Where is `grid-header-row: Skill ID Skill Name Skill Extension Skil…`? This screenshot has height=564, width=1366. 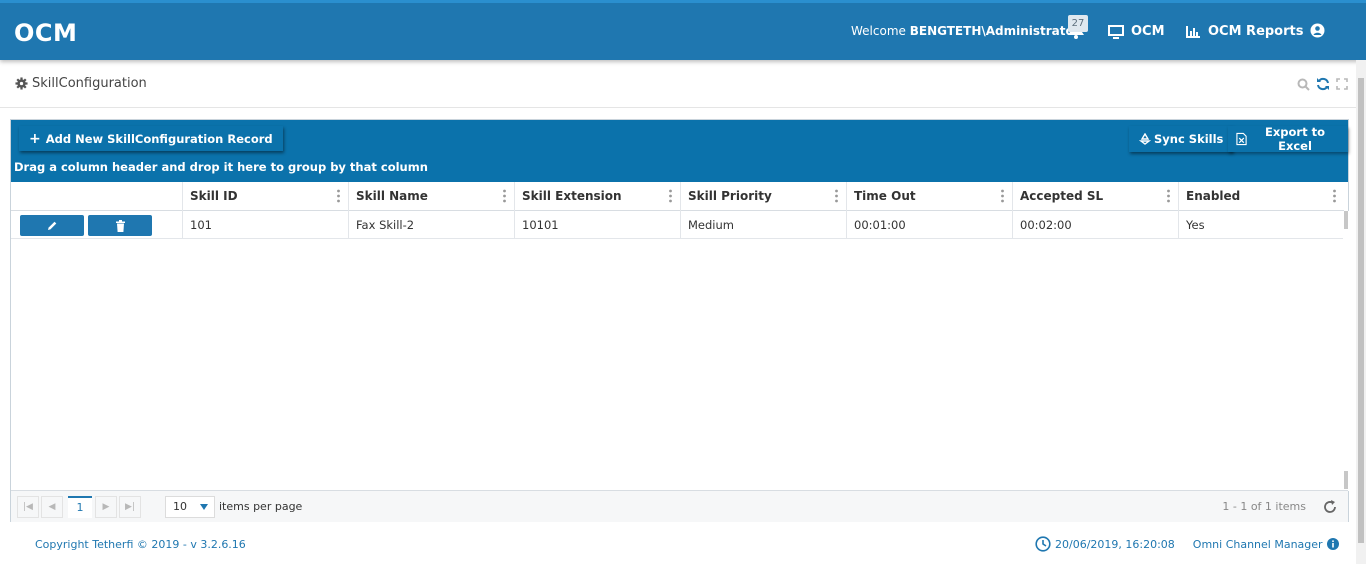 grid-header-row: Skill ID Skill Name Skill Extension Skil… is located at coordinates (677, 196).